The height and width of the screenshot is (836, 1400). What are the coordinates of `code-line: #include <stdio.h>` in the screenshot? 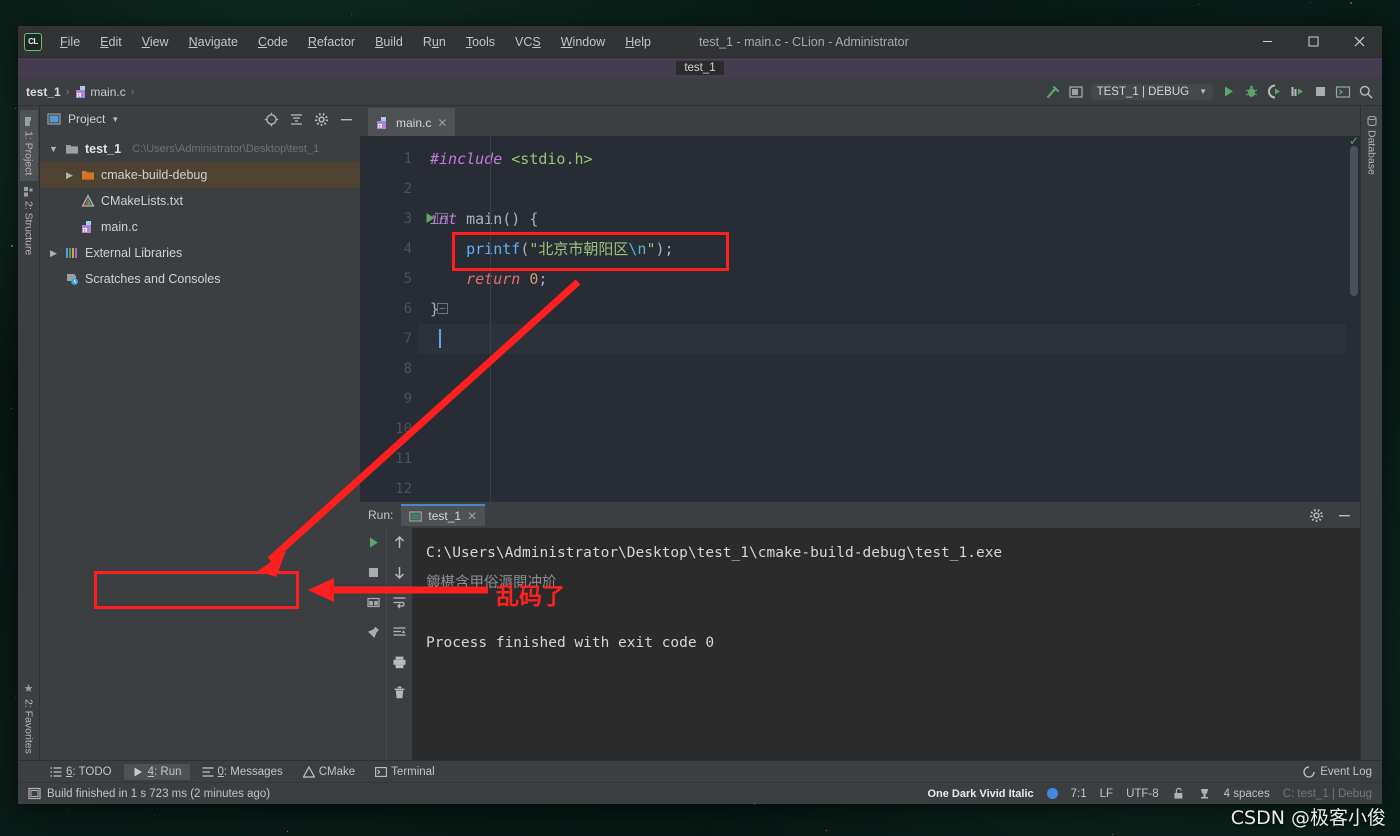 It's located at (882, 159).